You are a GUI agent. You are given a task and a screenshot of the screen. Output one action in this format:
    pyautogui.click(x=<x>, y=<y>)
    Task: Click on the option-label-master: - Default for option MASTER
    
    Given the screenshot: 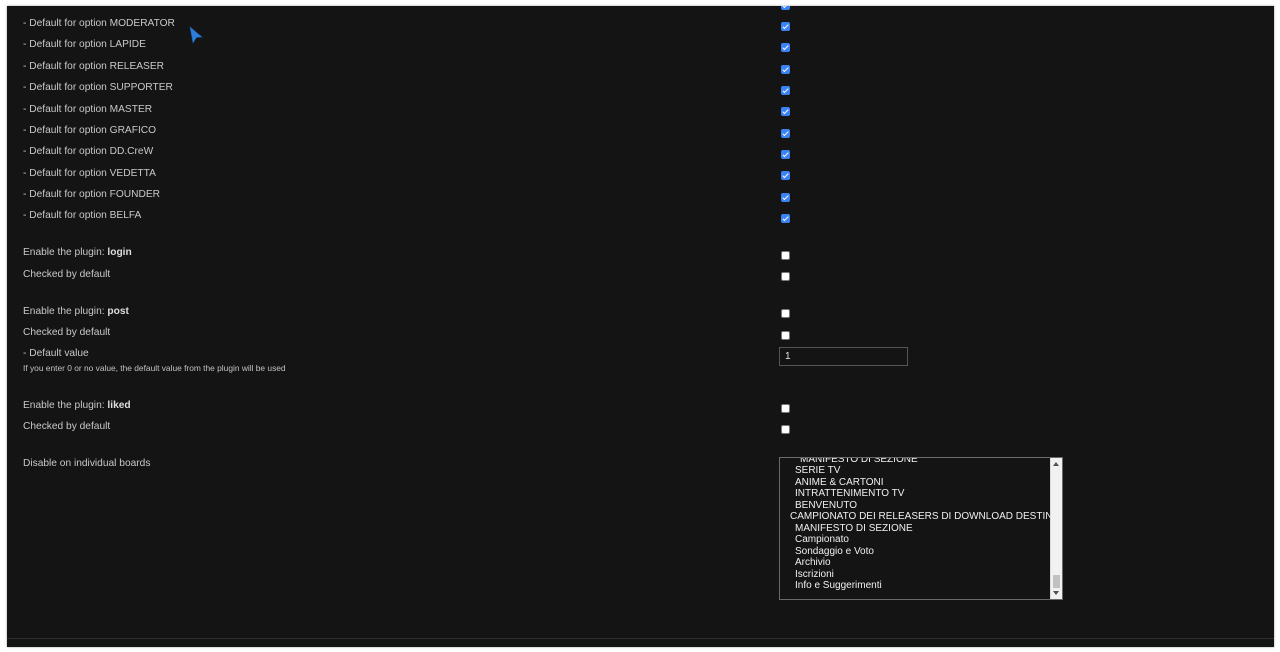 What is the action you would take?
    pyautogui.click(x=88, y=109)
    